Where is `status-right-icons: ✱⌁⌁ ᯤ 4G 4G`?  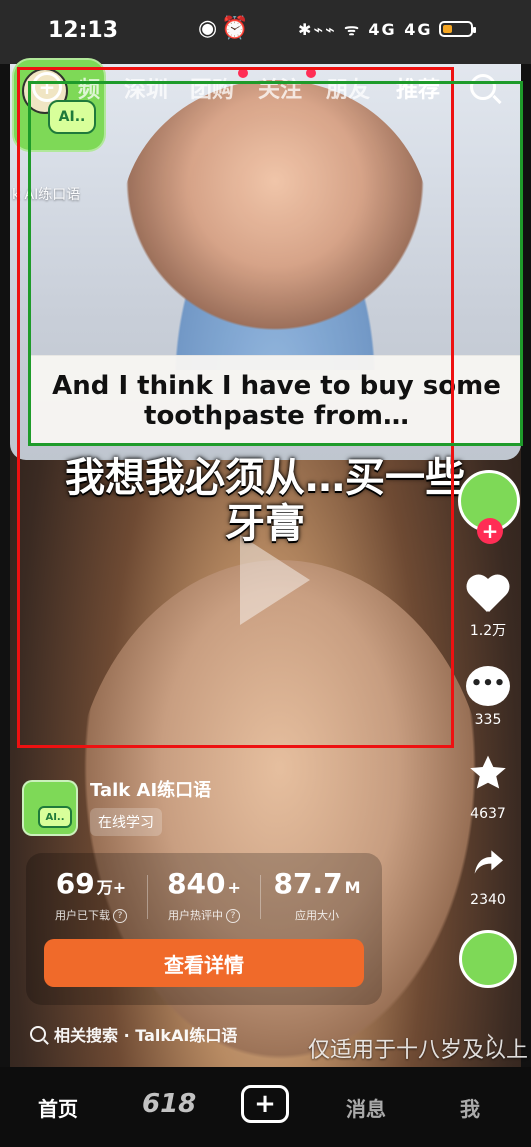 status-right-icons: ✱⌁⌁ ᯤ 4G 4G is located at coordinates (387, 29).